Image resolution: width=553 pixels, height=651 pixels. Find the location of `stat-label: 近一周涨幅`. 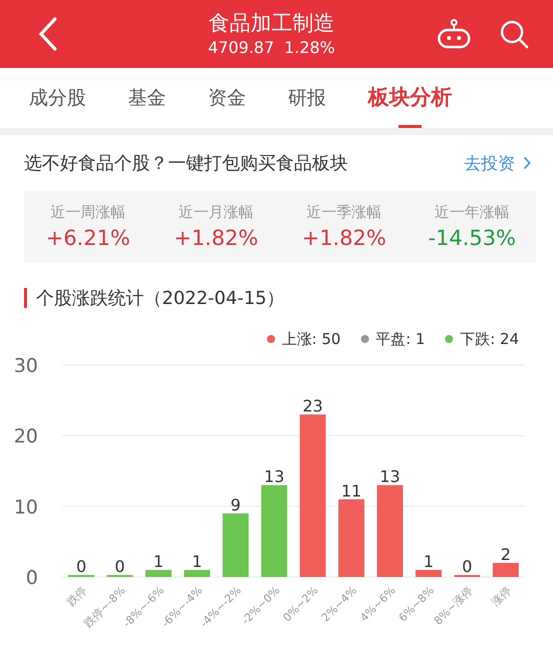

stat-label: 近一周涨幅 is located at coordinates (88, 212).